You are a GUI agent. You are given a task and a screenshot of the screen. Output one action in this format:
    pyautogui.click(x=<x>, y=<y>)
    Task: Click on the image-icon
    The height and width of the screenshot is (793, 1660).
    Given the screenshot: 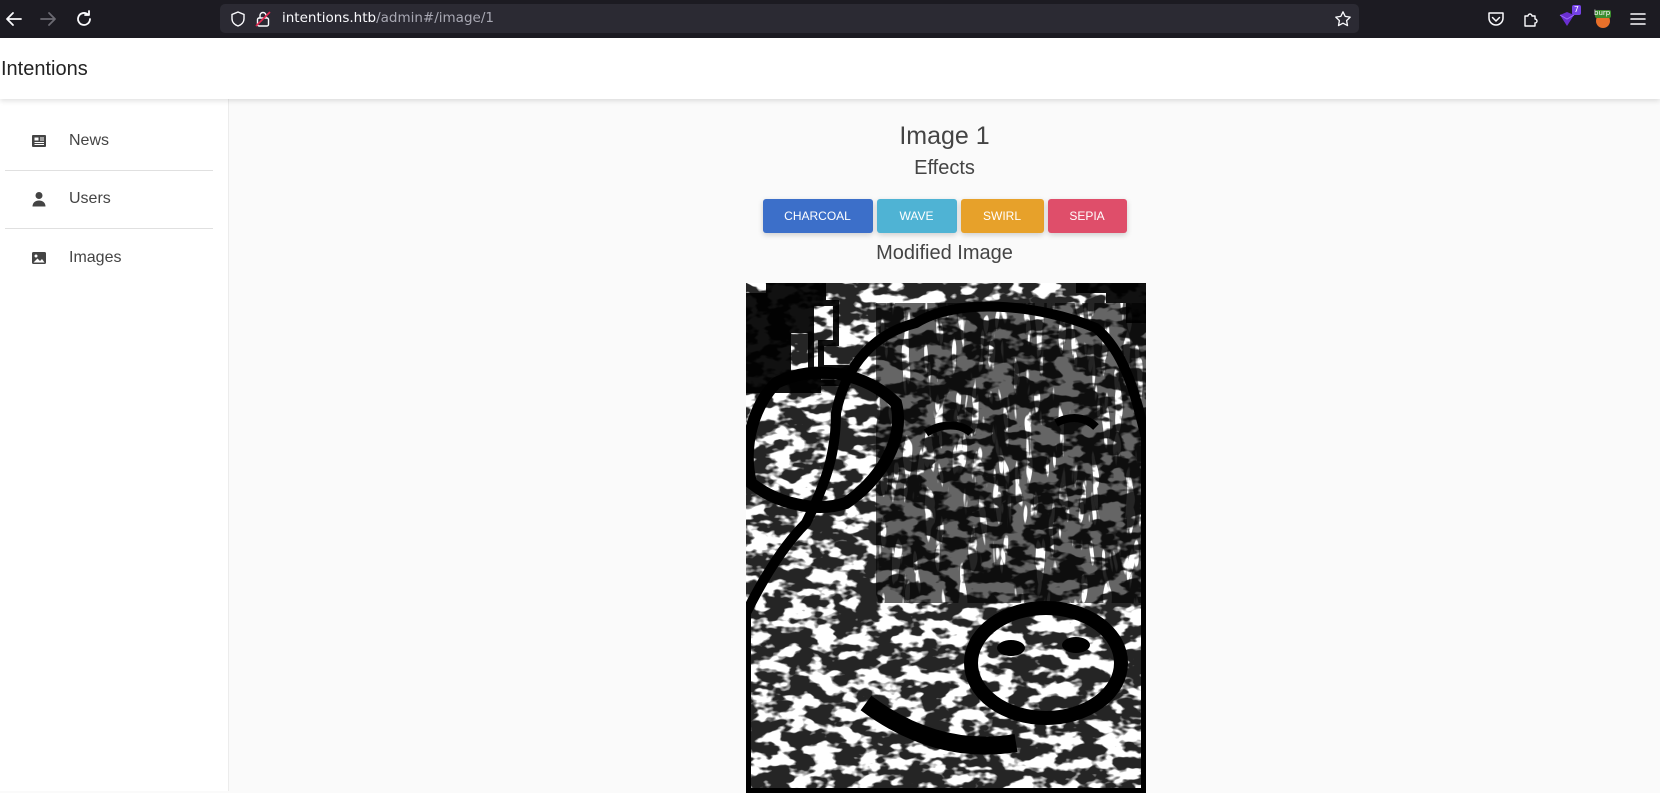 What is the action you would take?
    pyautogui.click(x=39, y=258)
    